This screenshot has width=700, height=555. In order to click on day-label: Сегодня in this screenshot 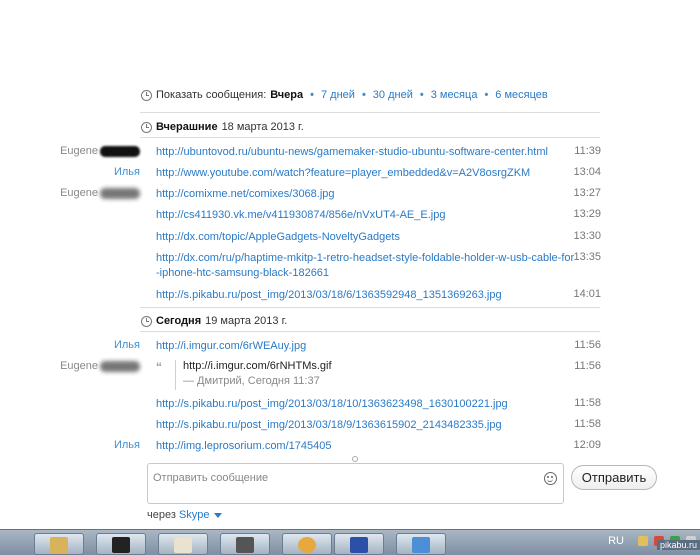, I will do `click(179, 321)`.